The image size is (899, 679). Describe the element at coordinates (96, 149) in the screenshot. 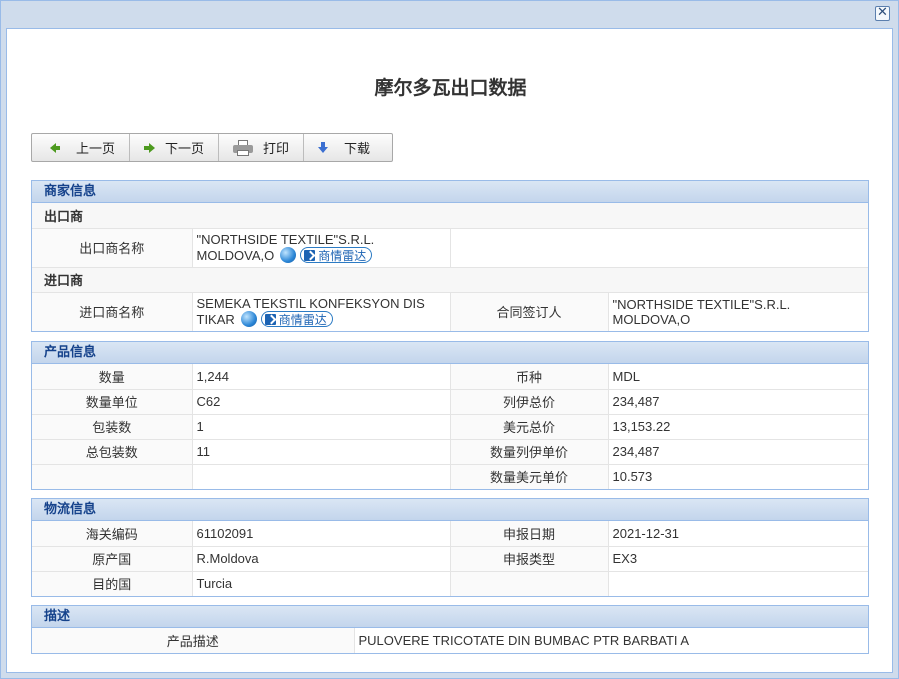

I see `prev-page-label: 上一页` at that location.